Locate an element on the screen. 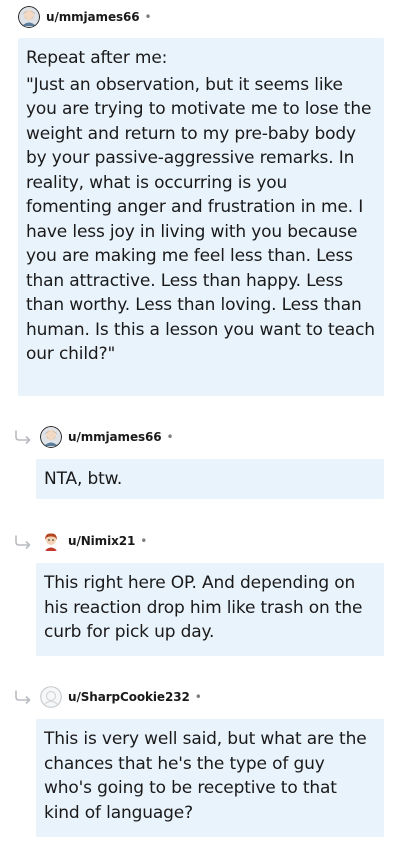  comment-text: NTA, btw. is located at coordinates (83, 479).